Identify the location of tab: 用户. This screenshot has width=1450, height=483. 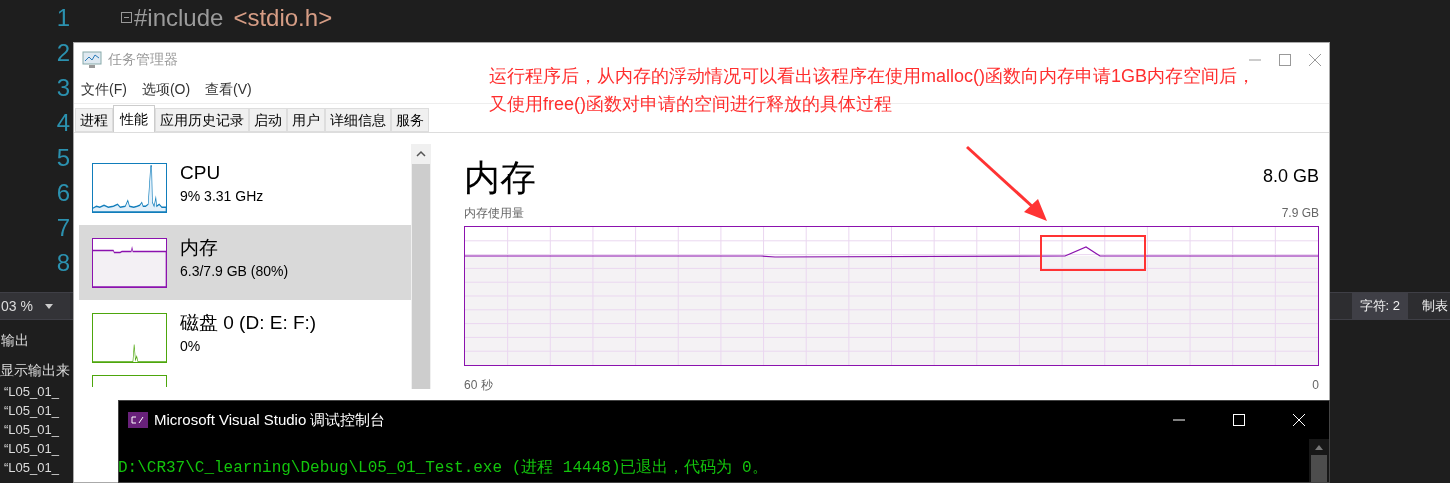
(306, 120).